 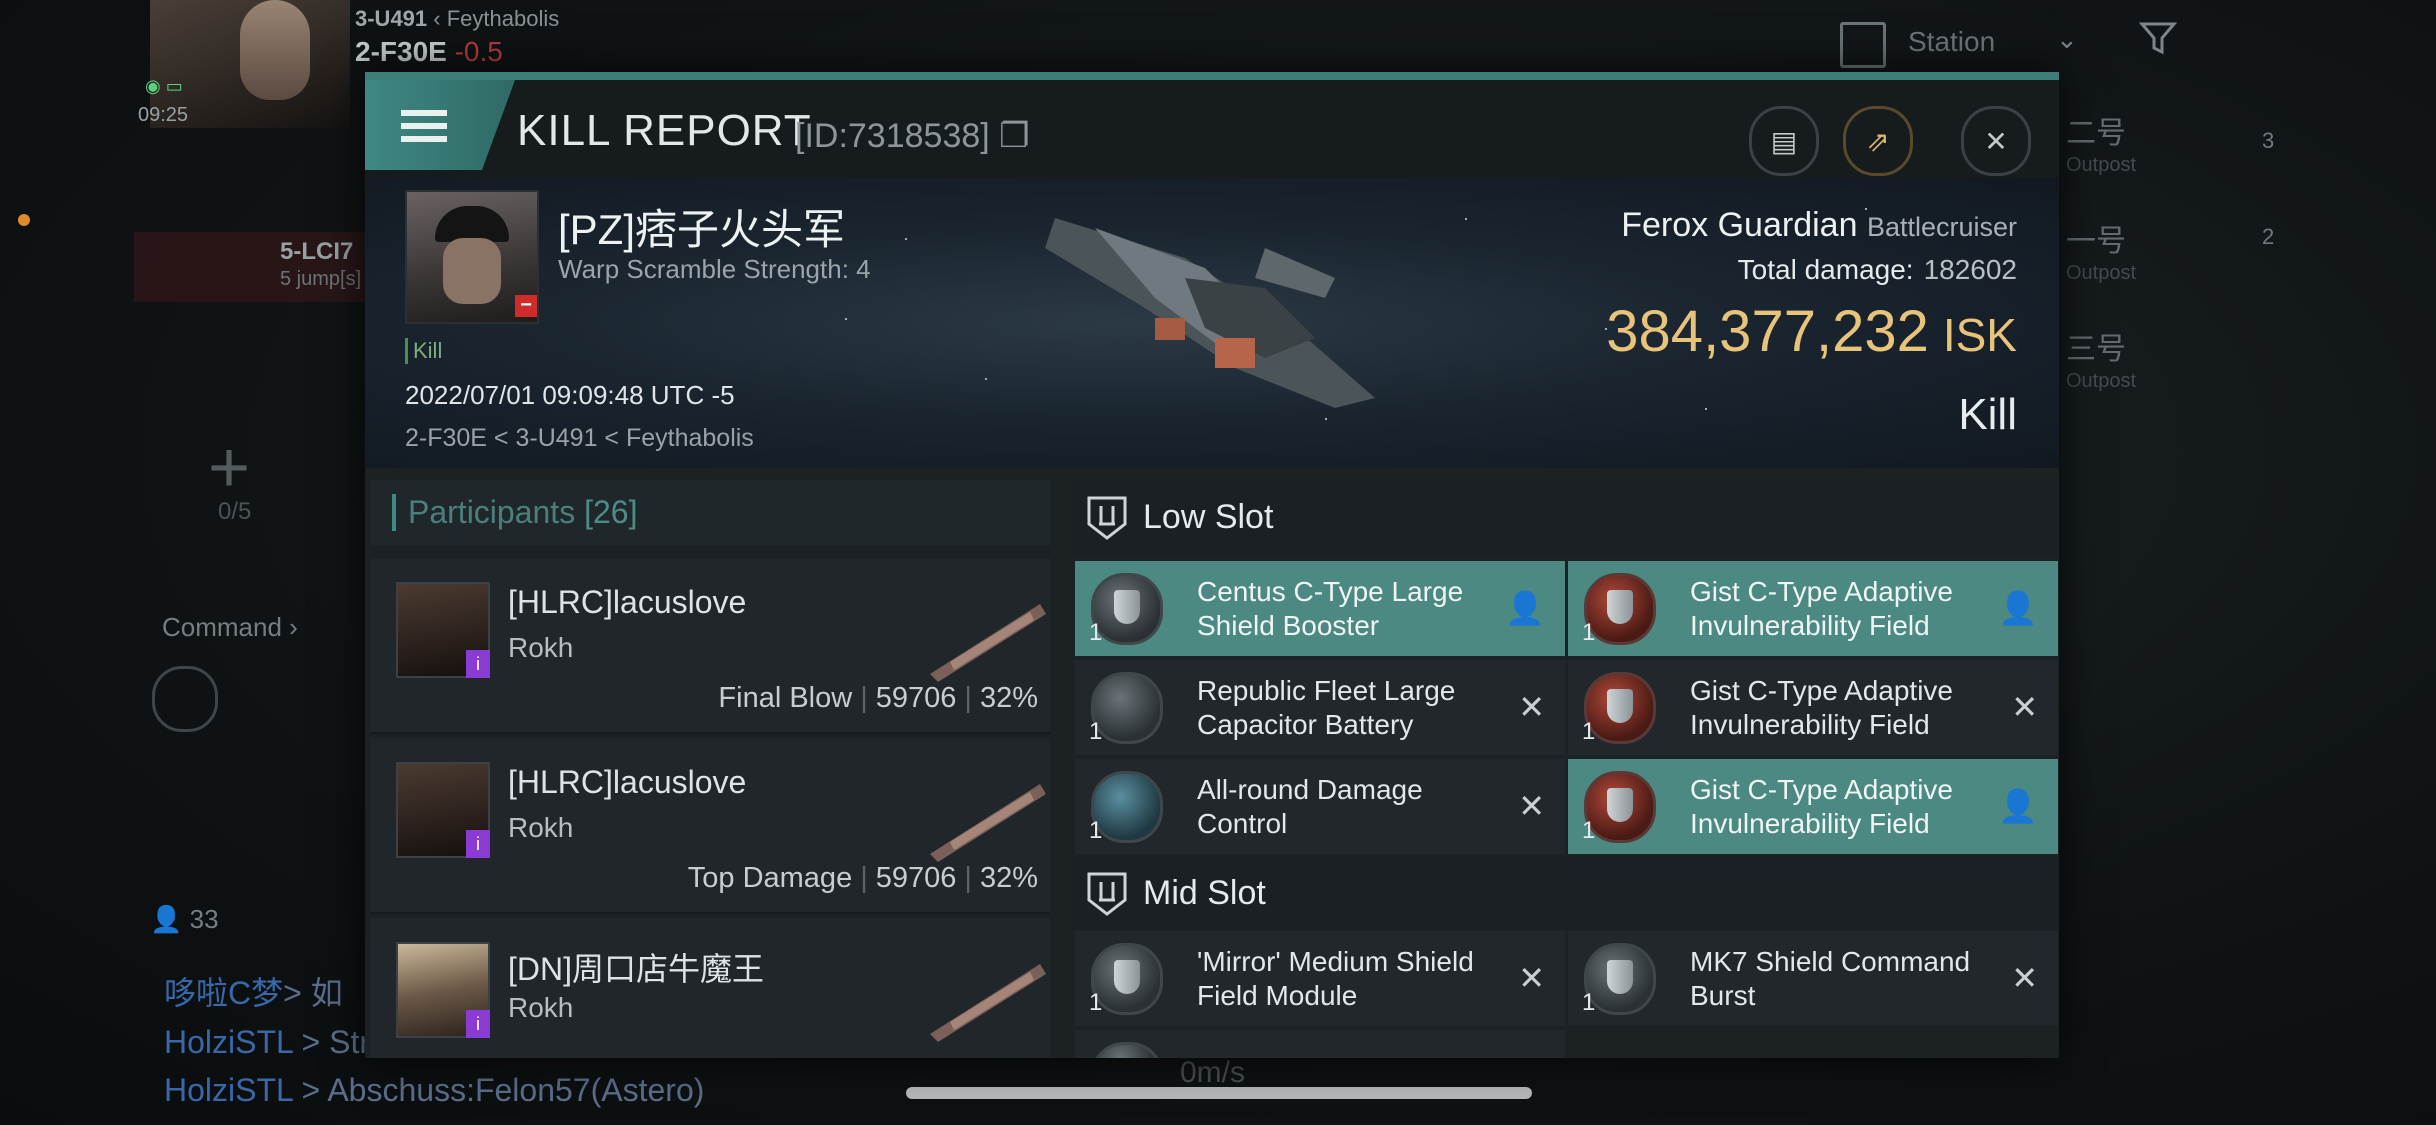 I want to click on clipboard-button: ▤, so click(x=1784, y=141).